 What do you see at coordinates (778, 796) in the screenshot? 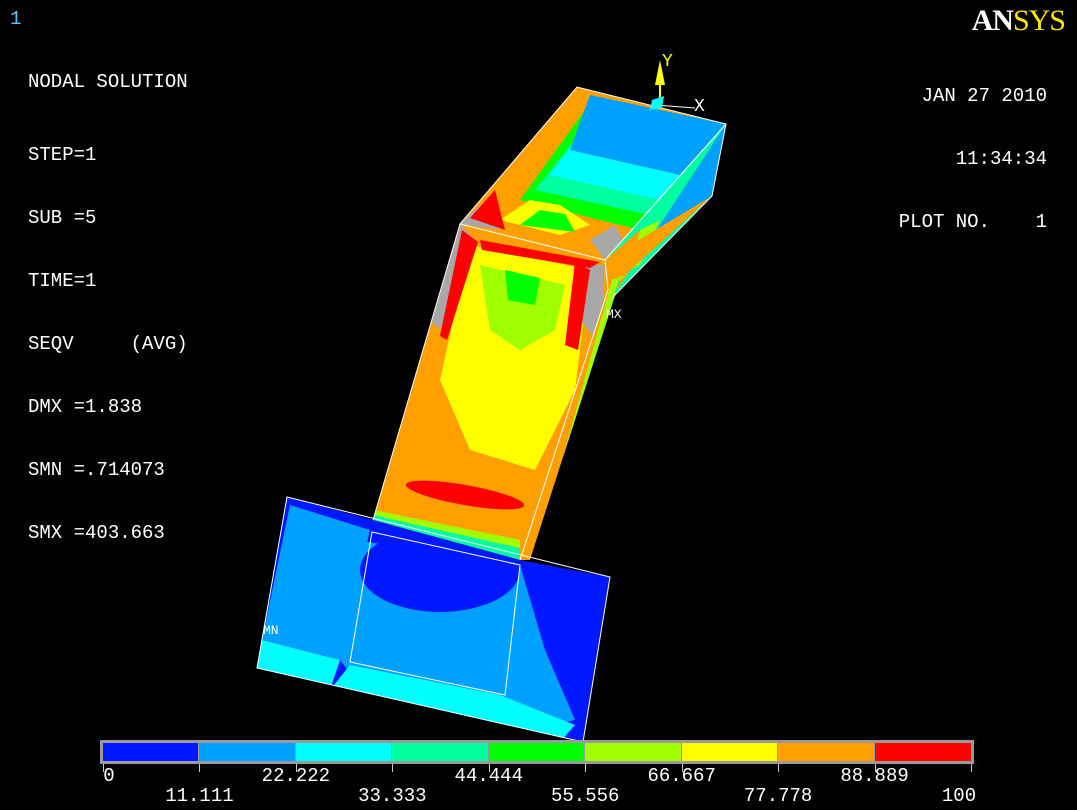
I see `legend-label-7: 77.778` at bounding box center [778, 796].